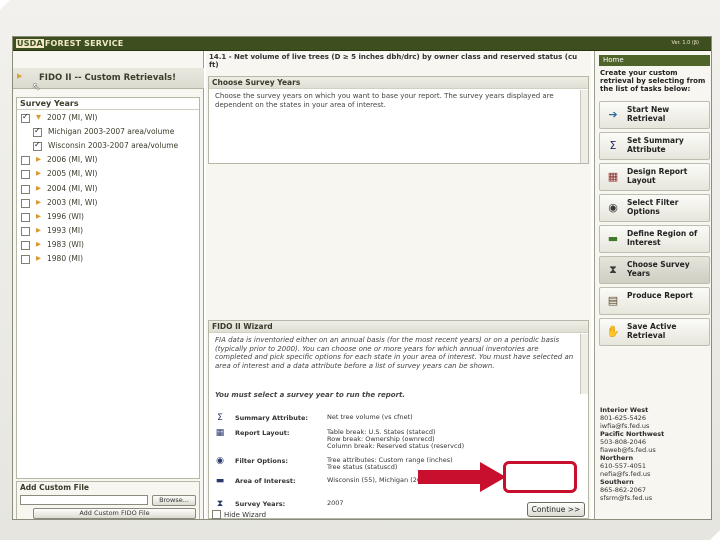 The width and height of the screenshot is (720, 540). I want to click on tree-row-label: Wisconsin 2003-2007 area/volume, so click(113, 146).